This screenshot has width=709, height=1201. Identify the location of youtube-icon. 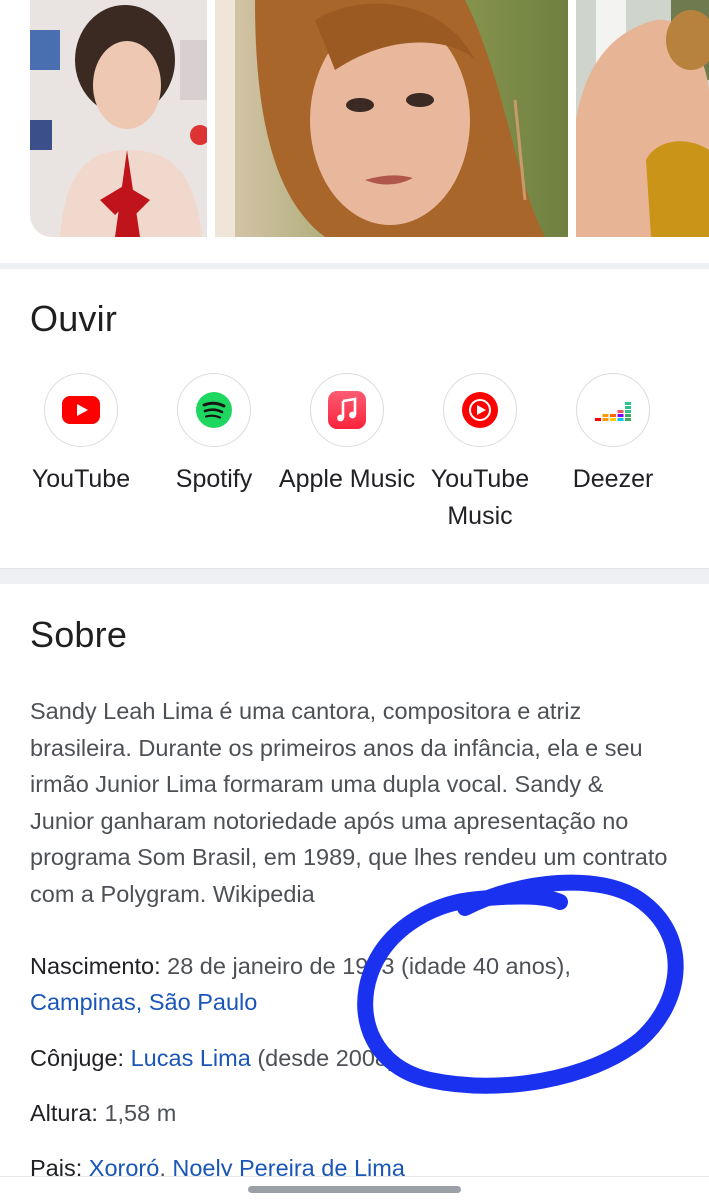
(81, 410).